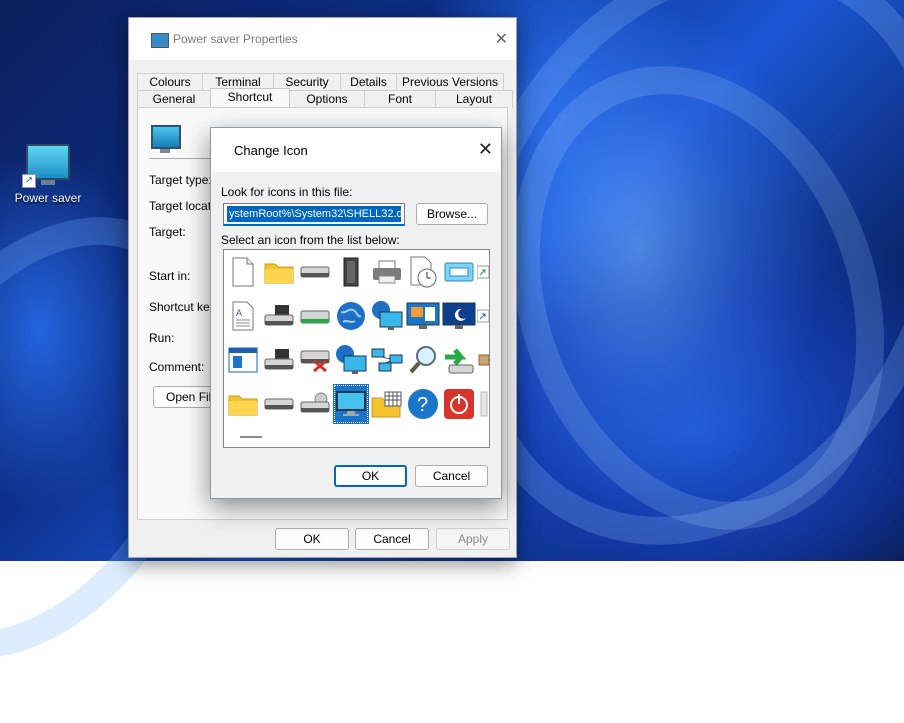  I want to click on ok-button: OK, so click(312, 539).